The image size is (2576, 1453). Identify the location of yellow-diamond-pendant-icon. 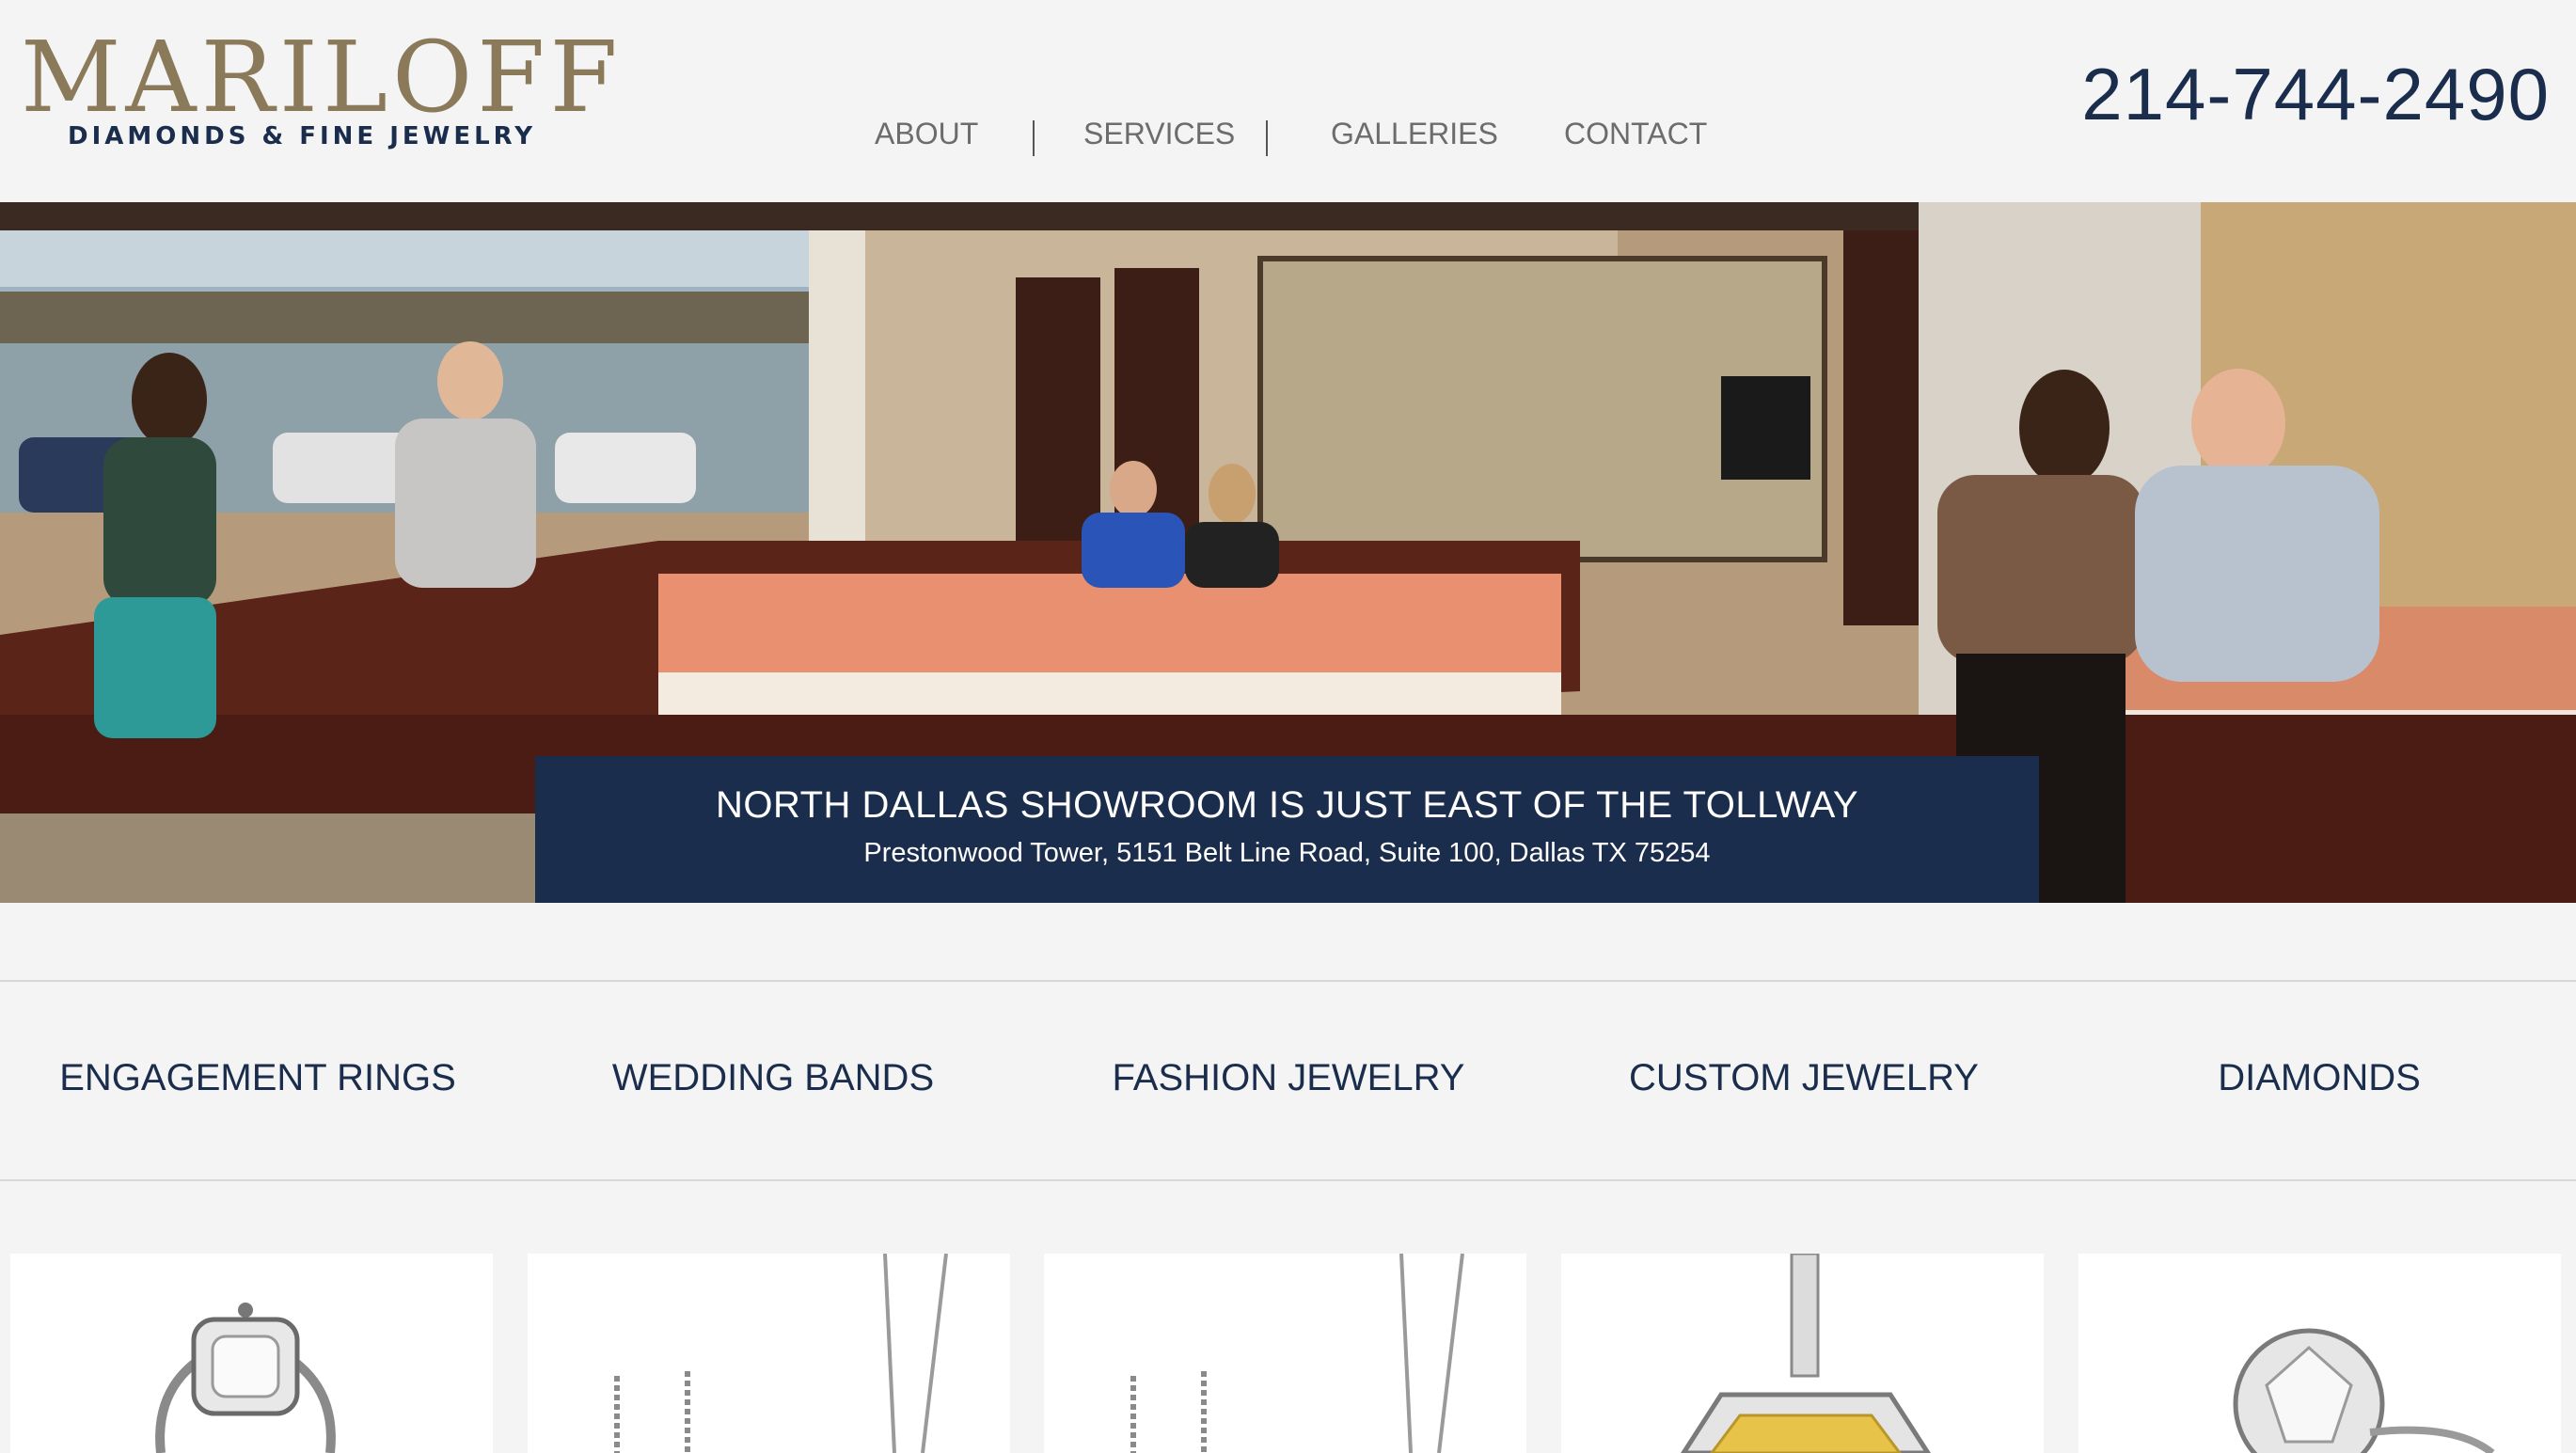
(1806, 1353).